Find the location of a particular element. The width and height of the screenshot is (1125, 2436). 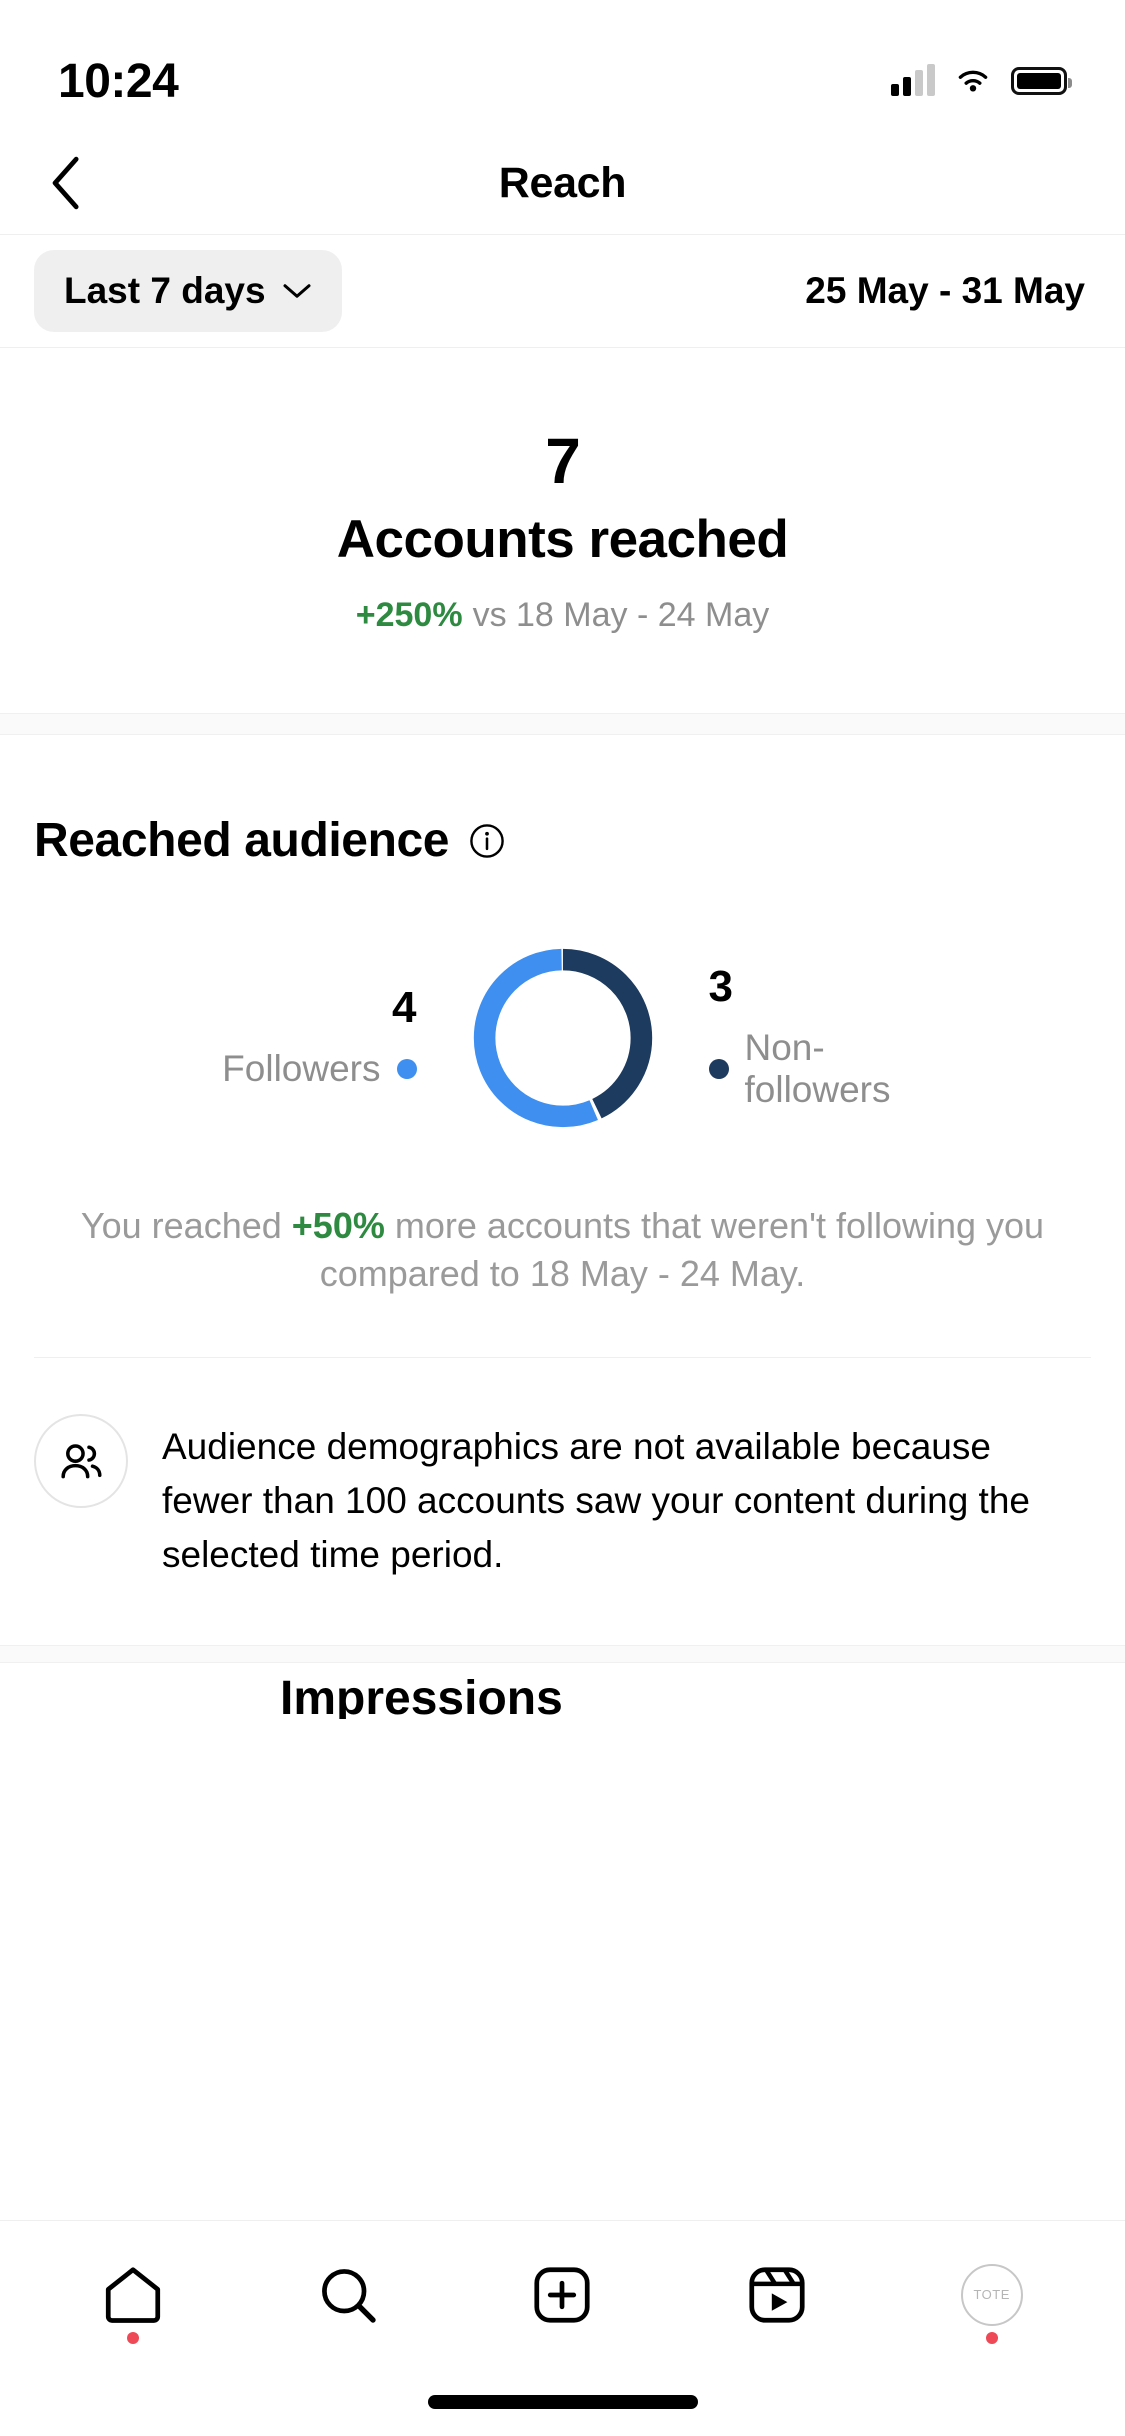

cellular-signal-icon is located at coordinates (913, 80).